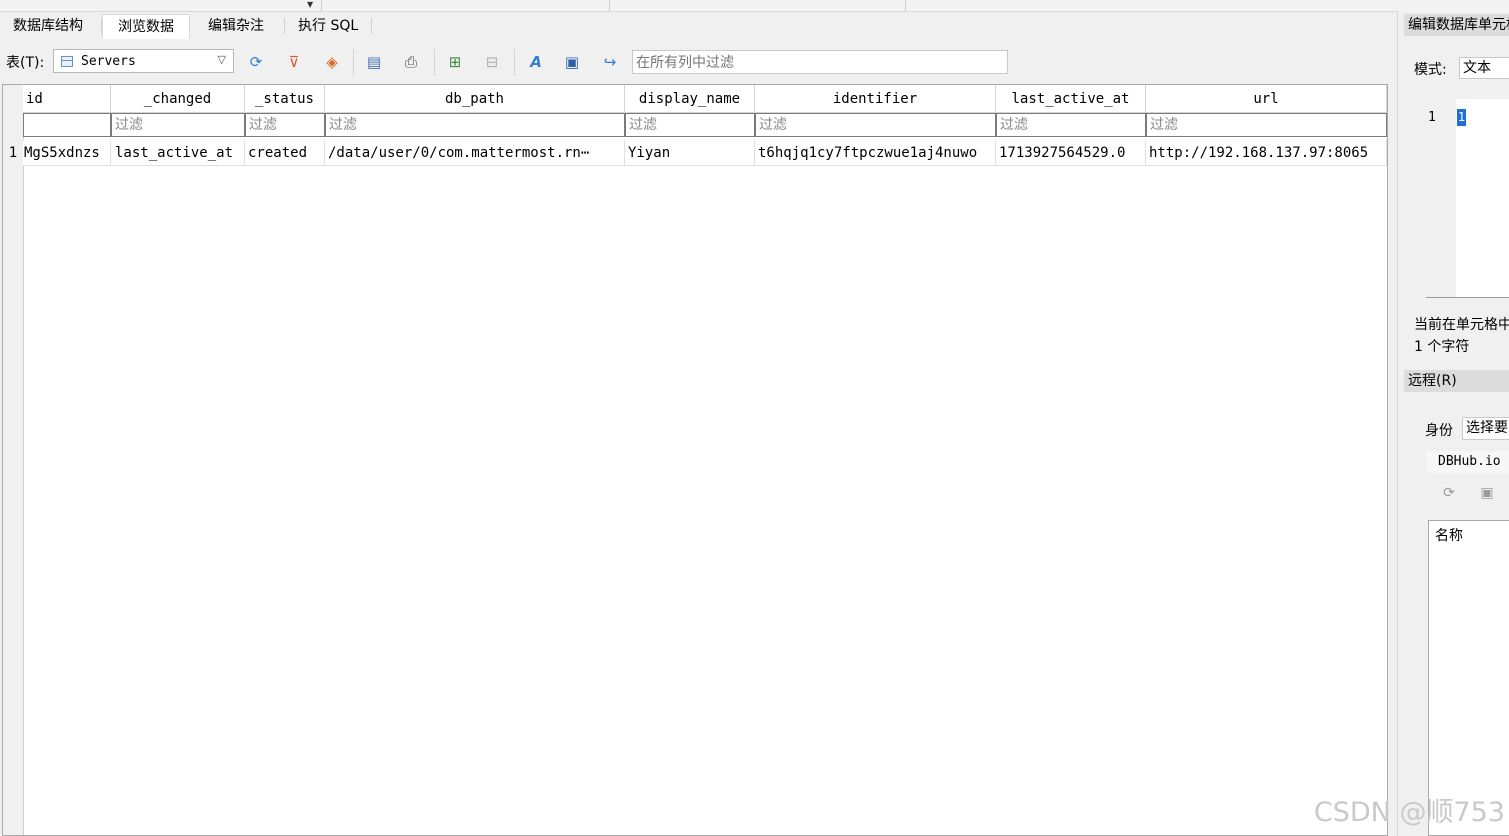  Describe the element at coordinates (310, 5) in the screenshot. I see `dropdown-arrow-icon: ▼` at that location.